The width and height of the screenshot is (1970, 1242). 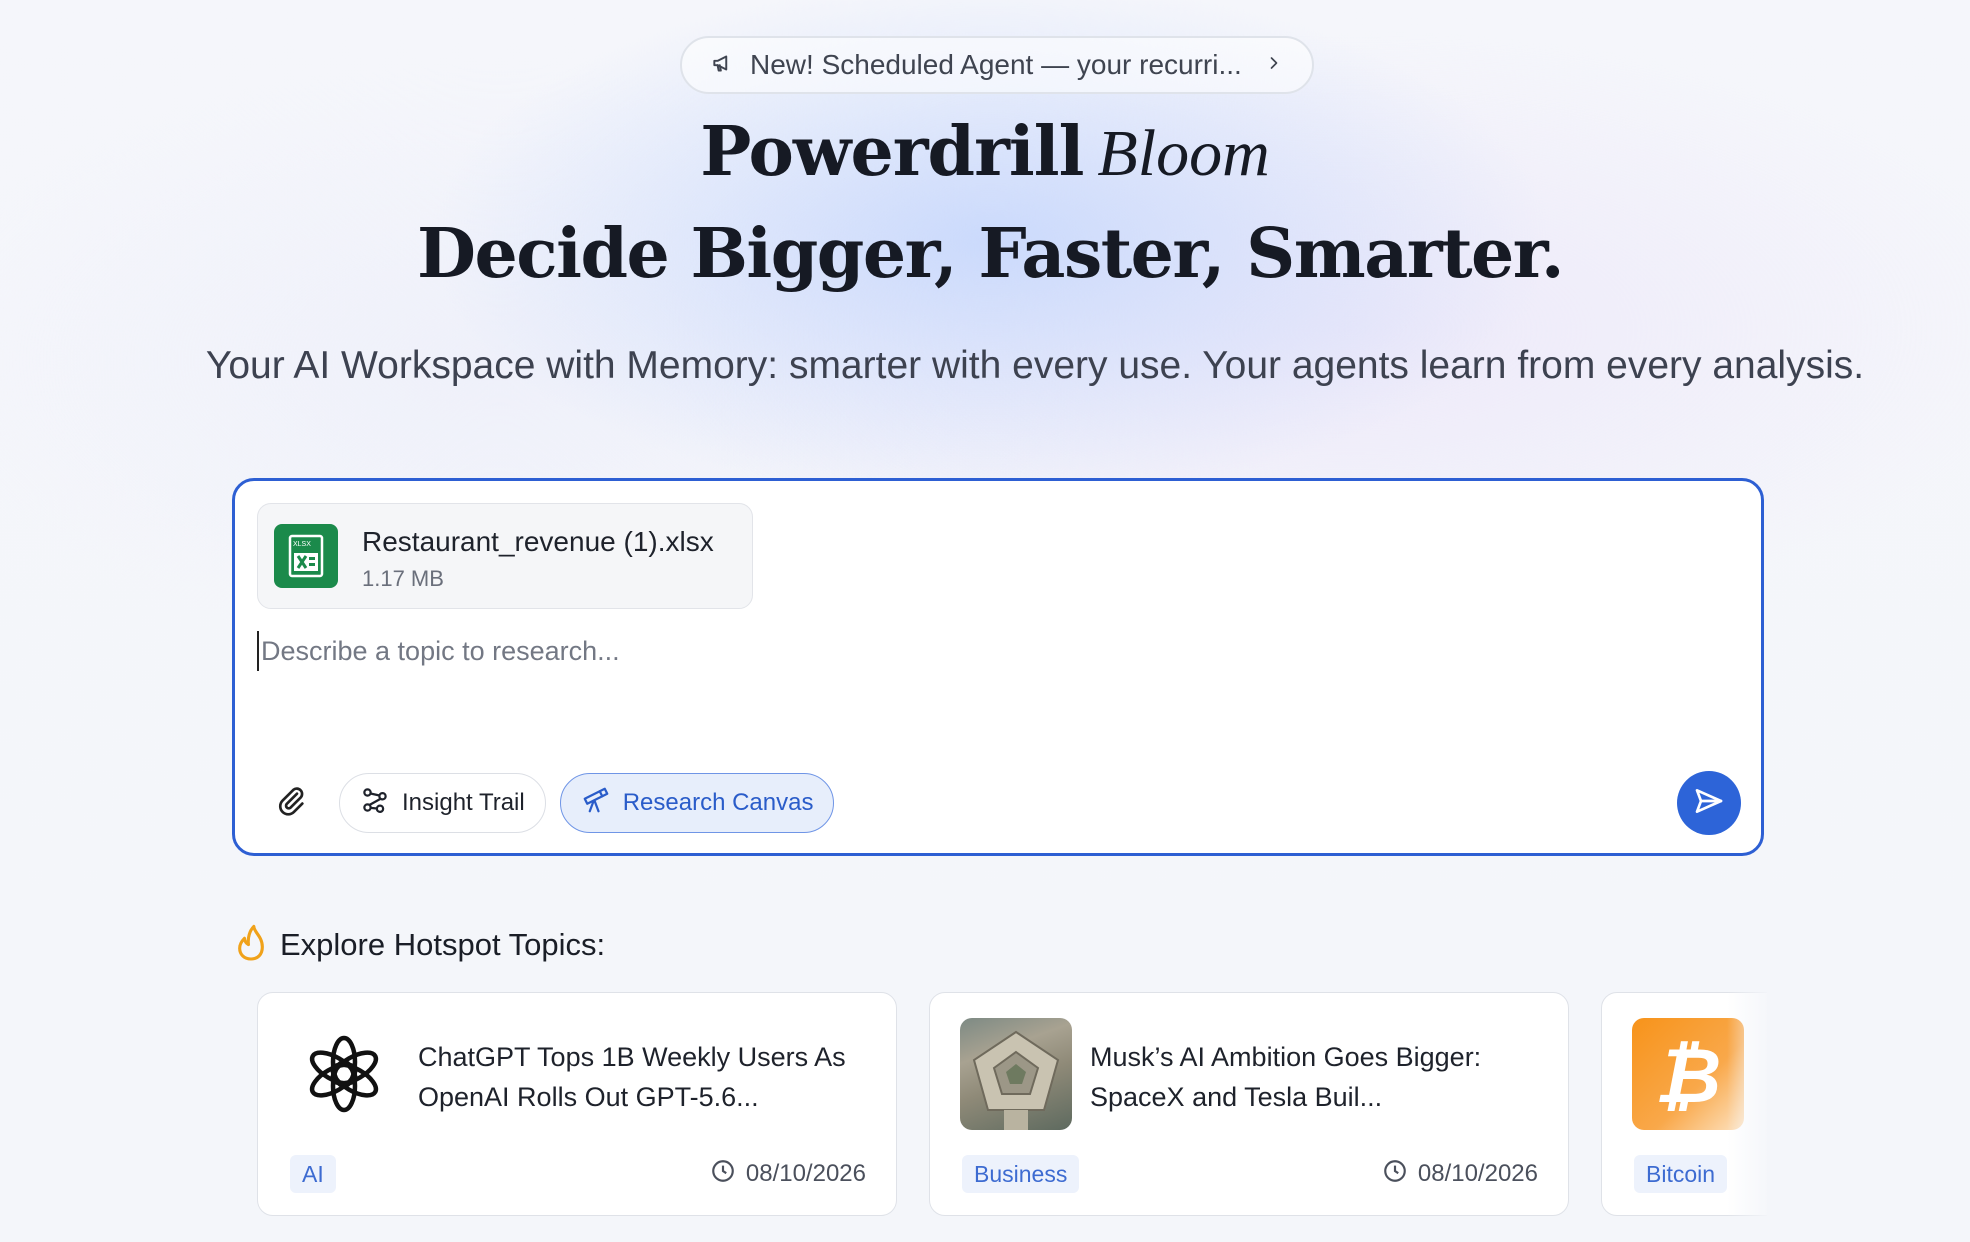 I want to click on send-icon, so click(x=1709, y=803).